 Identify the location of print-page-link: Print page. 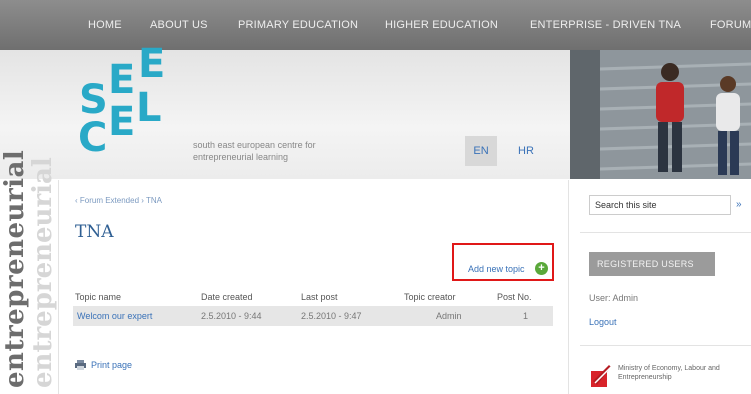
(111, 365).